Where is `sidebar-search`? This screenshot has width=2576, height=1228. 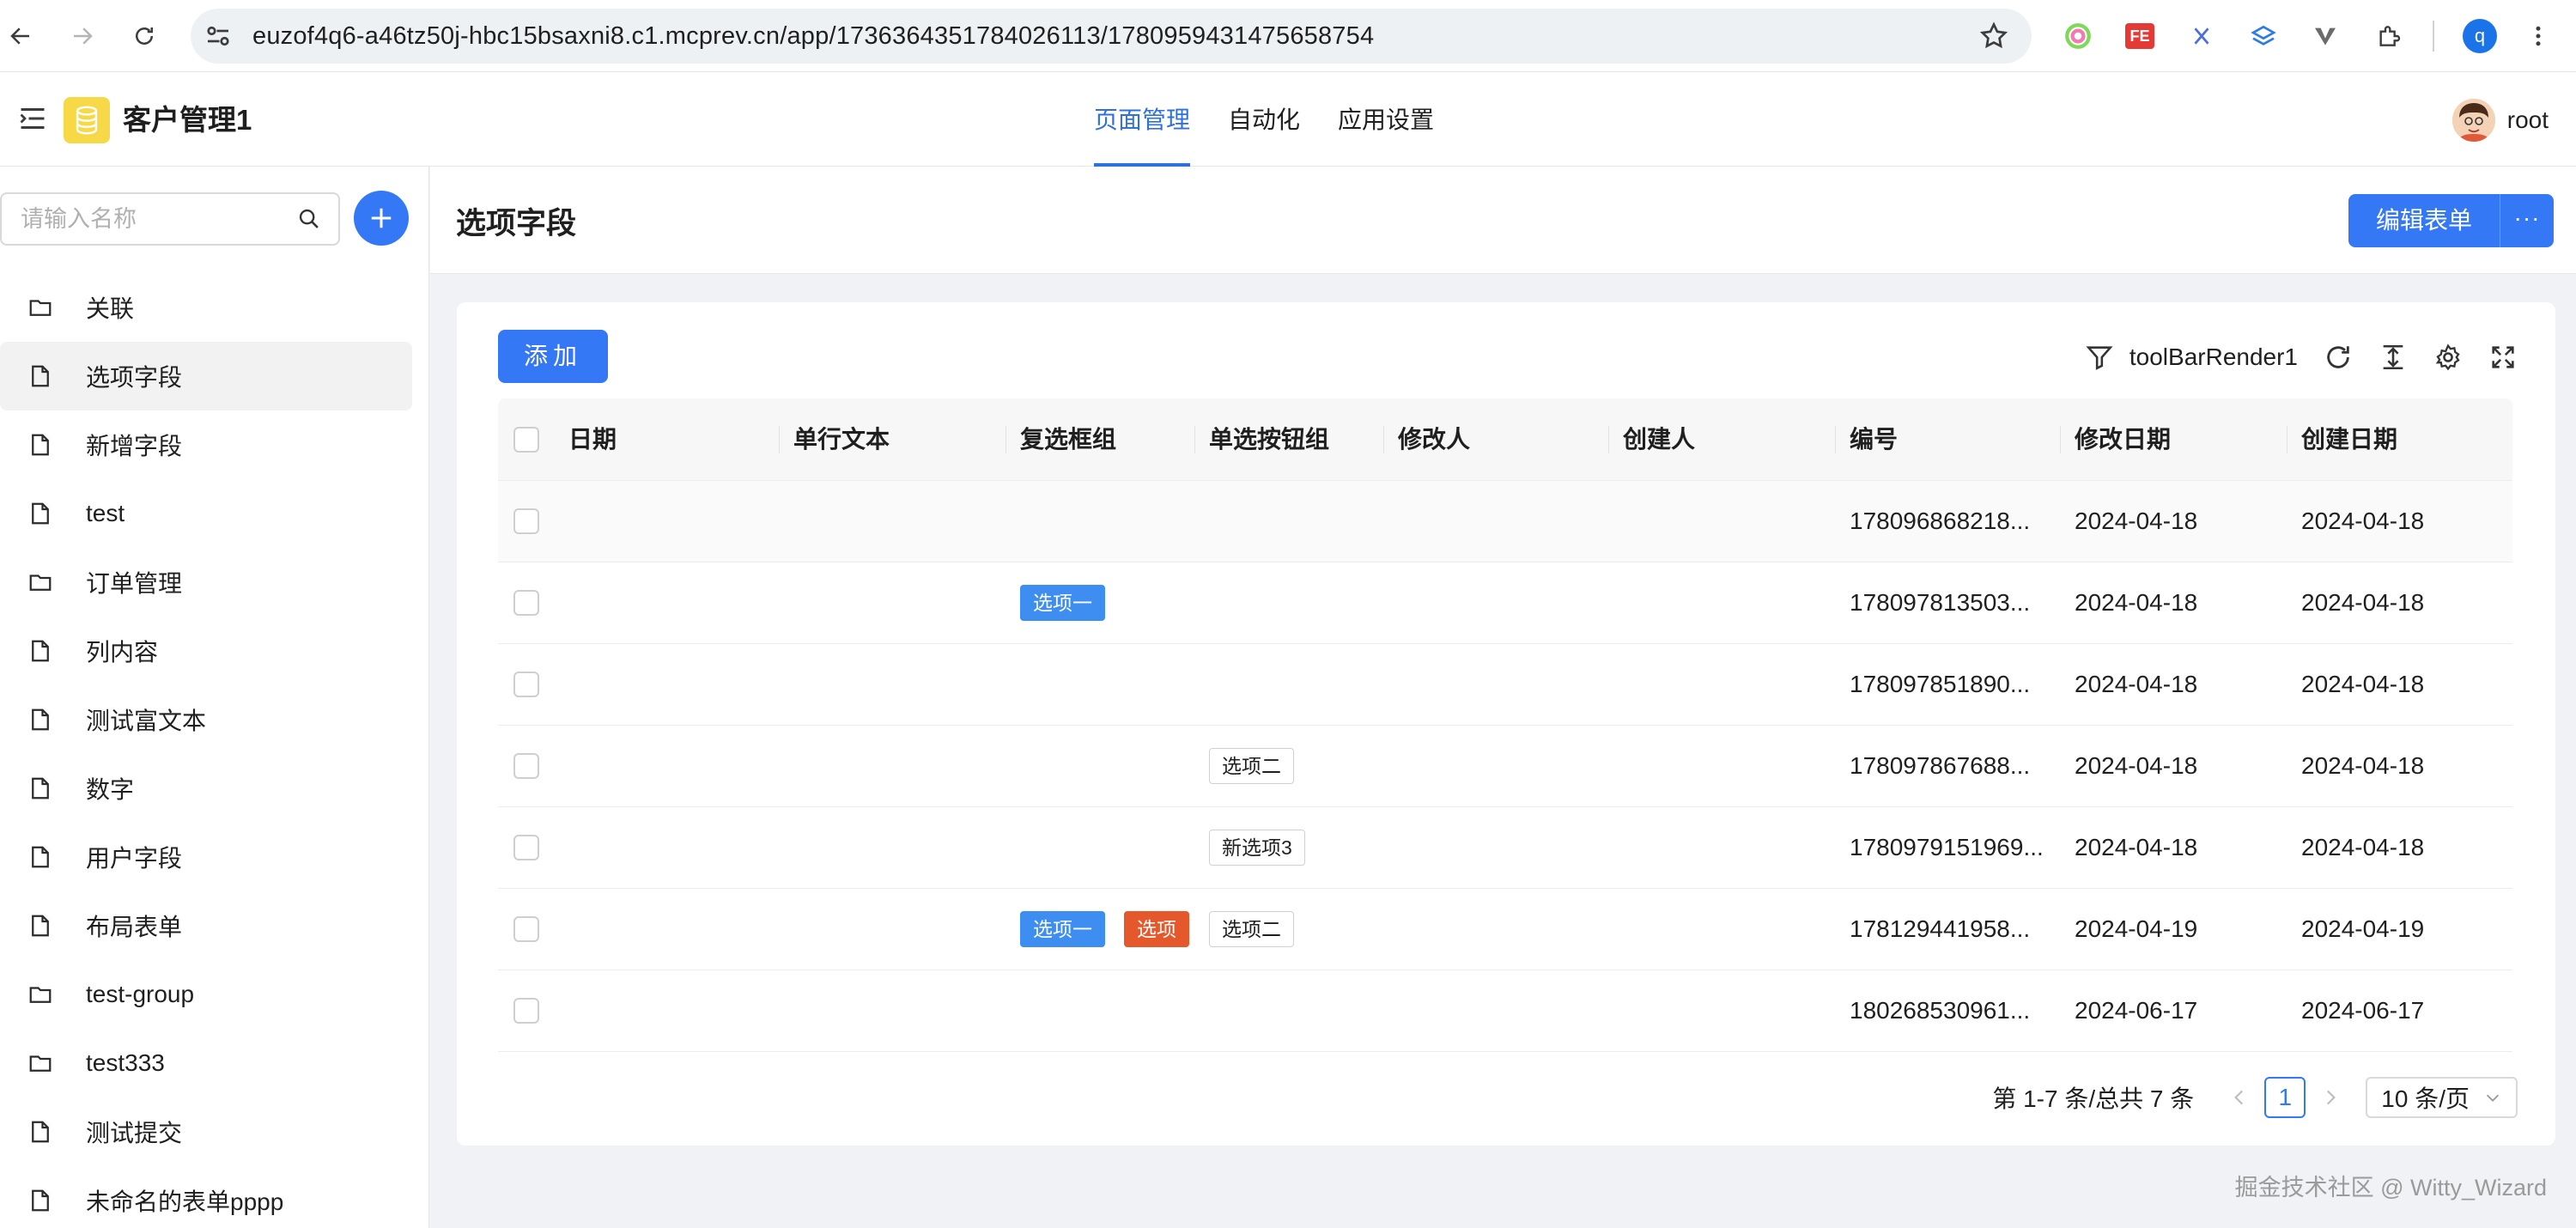
sidebar-search is located at coordinates (170, 219).